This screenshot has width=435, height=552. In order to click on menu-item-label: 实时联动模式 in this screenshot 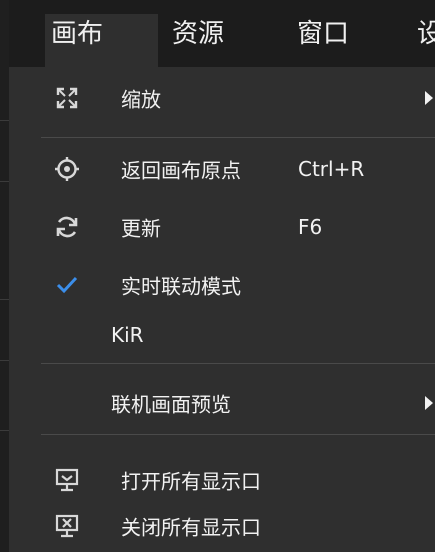, I will do `click(181, 286)`.